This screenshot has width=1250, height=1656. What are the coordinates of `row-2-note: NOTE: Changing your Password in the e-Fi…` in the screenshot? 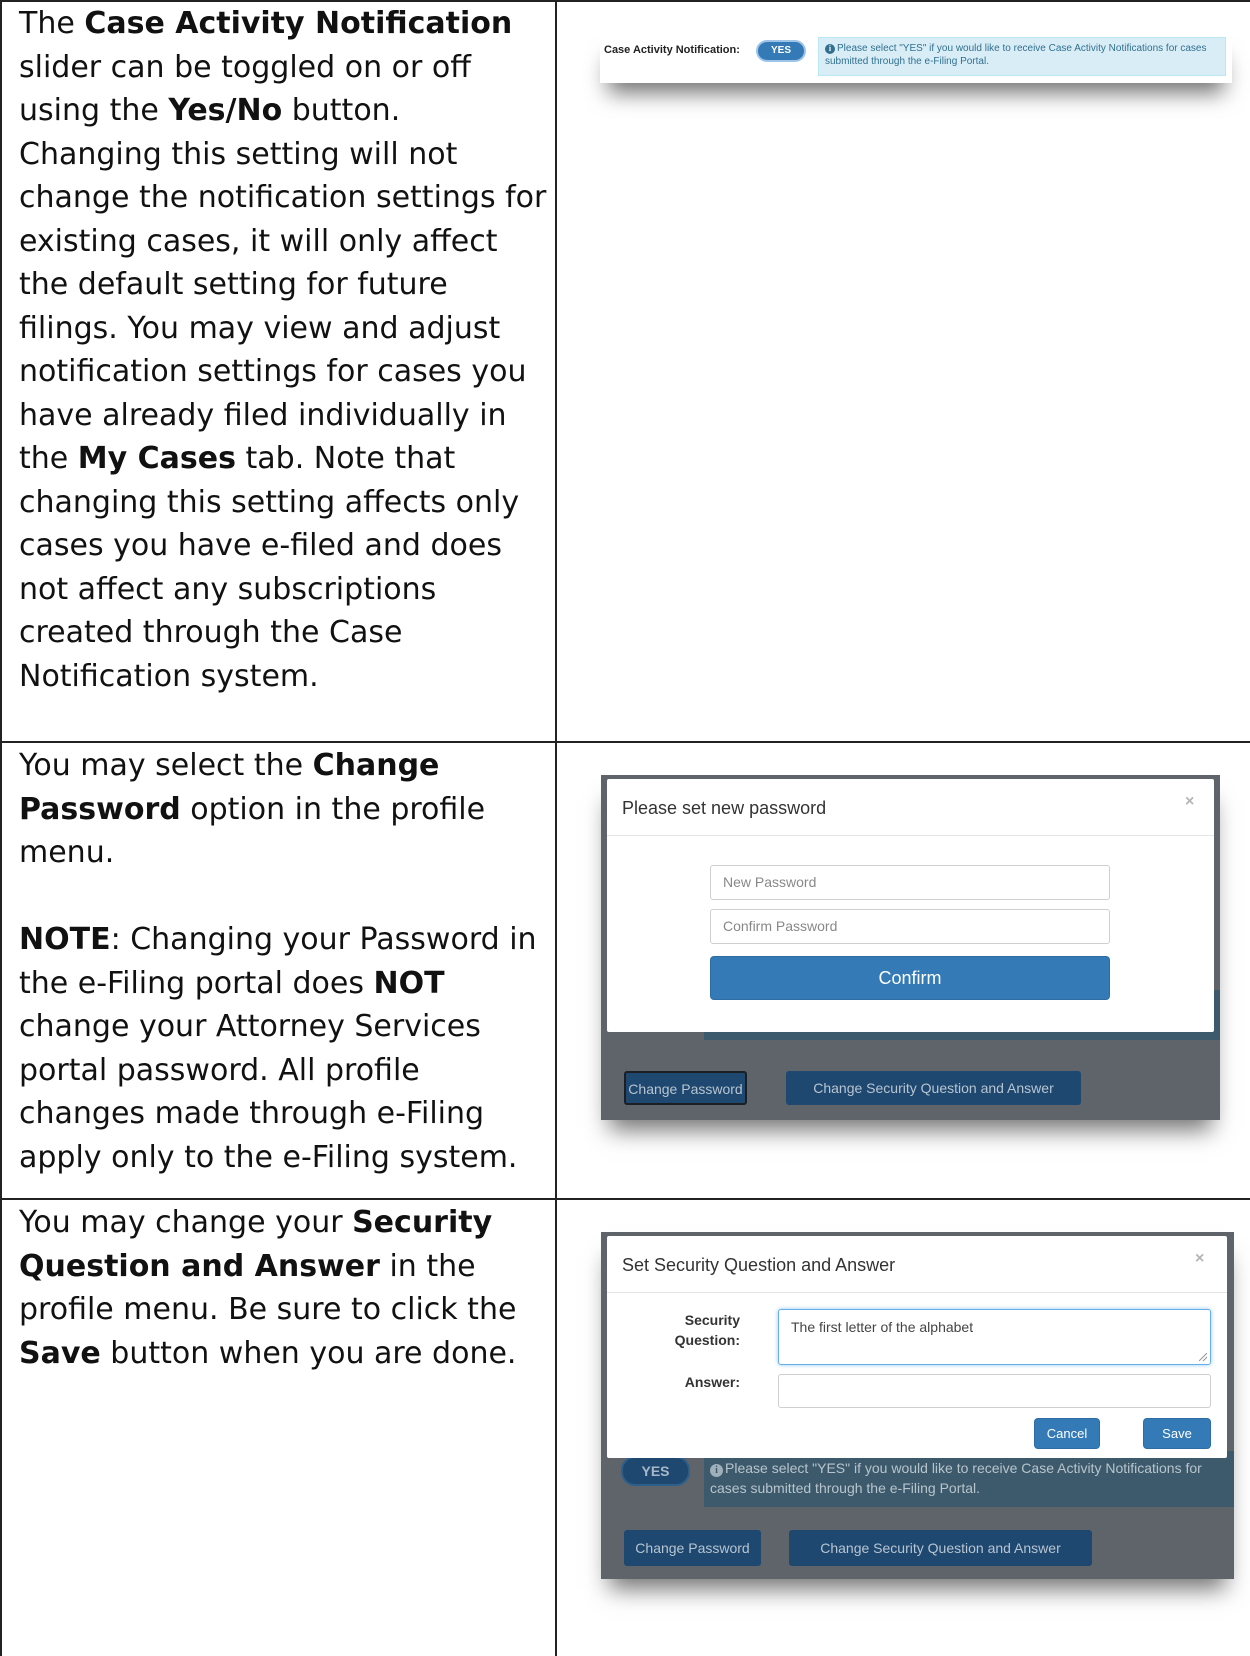 It's located at (278, 1048).